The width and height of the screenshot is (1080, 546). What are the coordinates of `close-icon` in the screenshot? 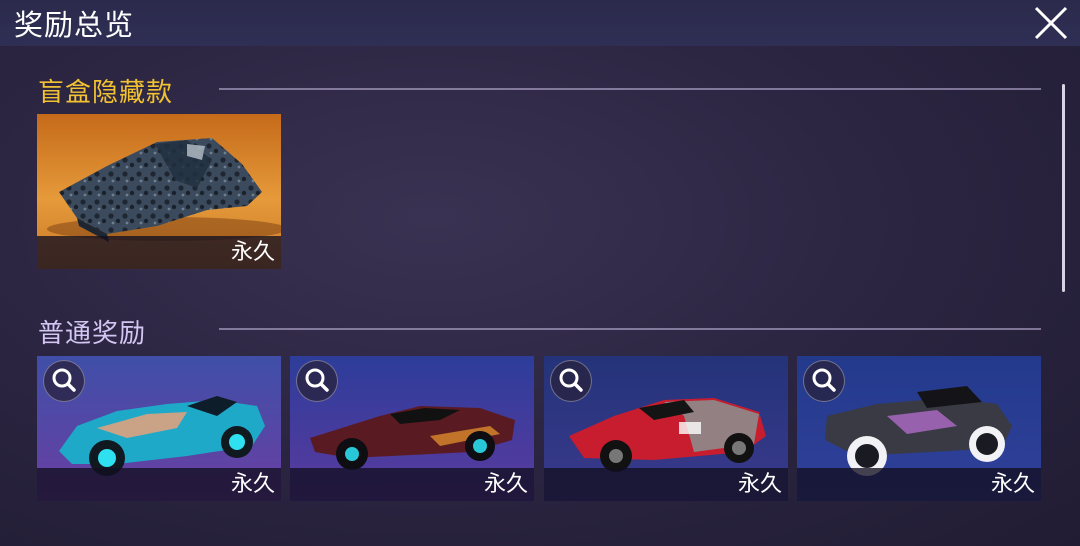 It's located at (1051, 23).